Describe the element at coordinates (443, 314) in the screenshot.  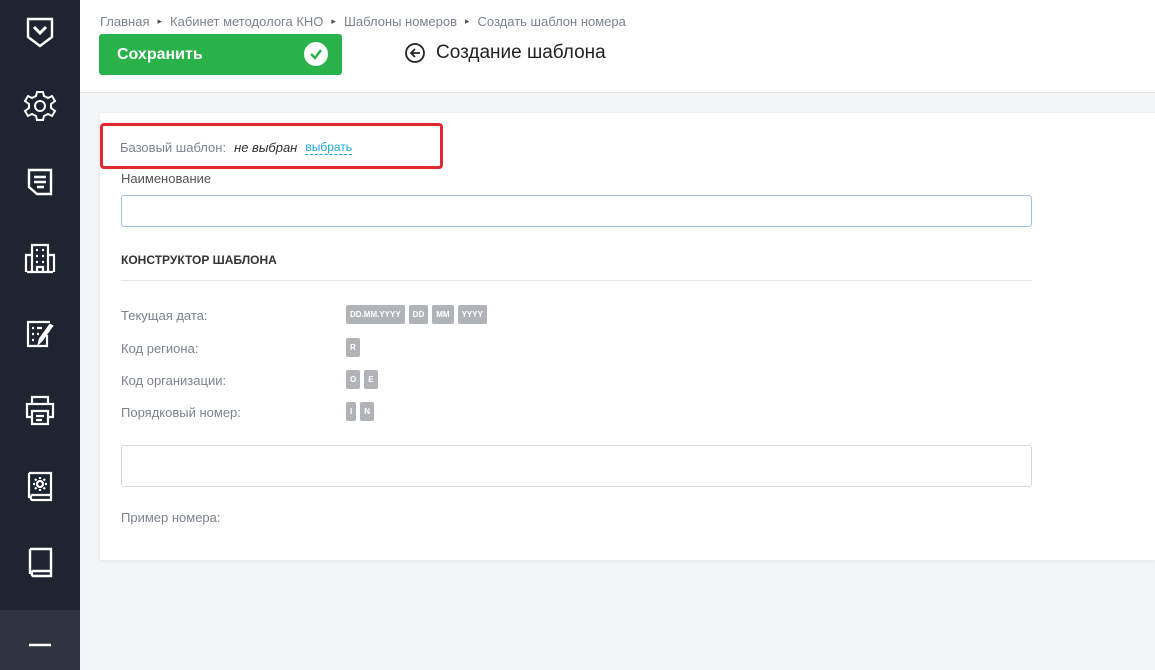
I see `token-month: MM` at that location.